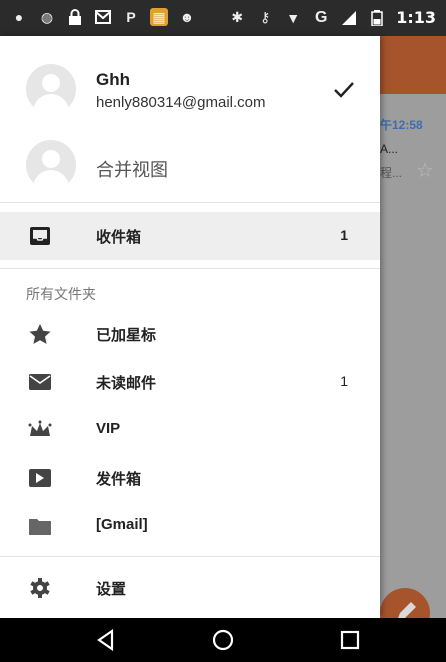  Describe the element at coordinates (332, 17) in the screenshot. I see `system-icons: ✱ ⚷ ▼ G 1:13` at that location.